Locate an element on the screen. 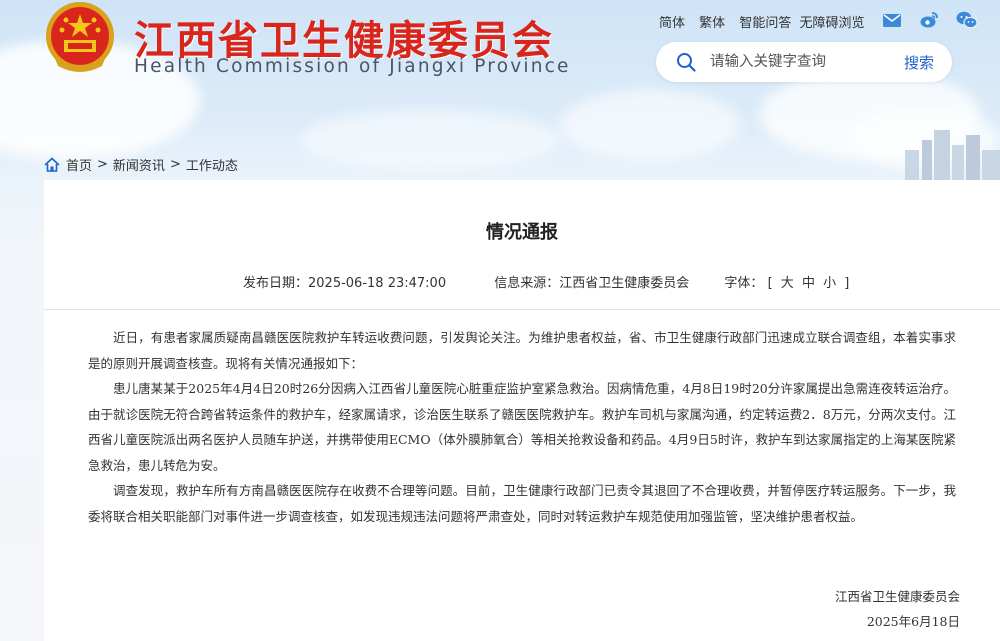  font-bracket-close: ] is located at coordinates (848, 283).